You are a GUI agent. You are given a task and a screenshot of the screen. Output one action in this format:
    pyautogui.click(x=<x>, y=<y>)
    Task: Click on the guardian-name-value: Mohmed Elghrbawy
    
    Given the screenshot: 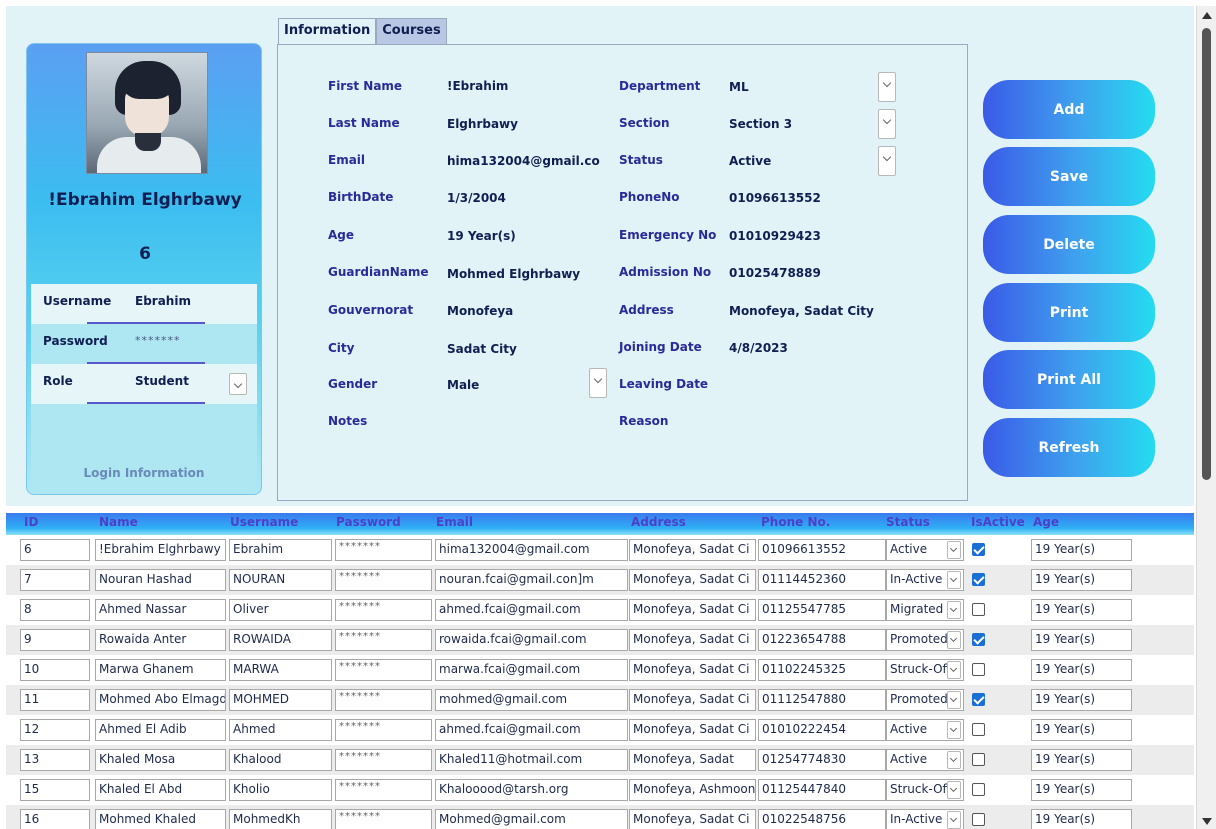 What is the action you would take?
    pyautogui.click(x=513, y=274)
    